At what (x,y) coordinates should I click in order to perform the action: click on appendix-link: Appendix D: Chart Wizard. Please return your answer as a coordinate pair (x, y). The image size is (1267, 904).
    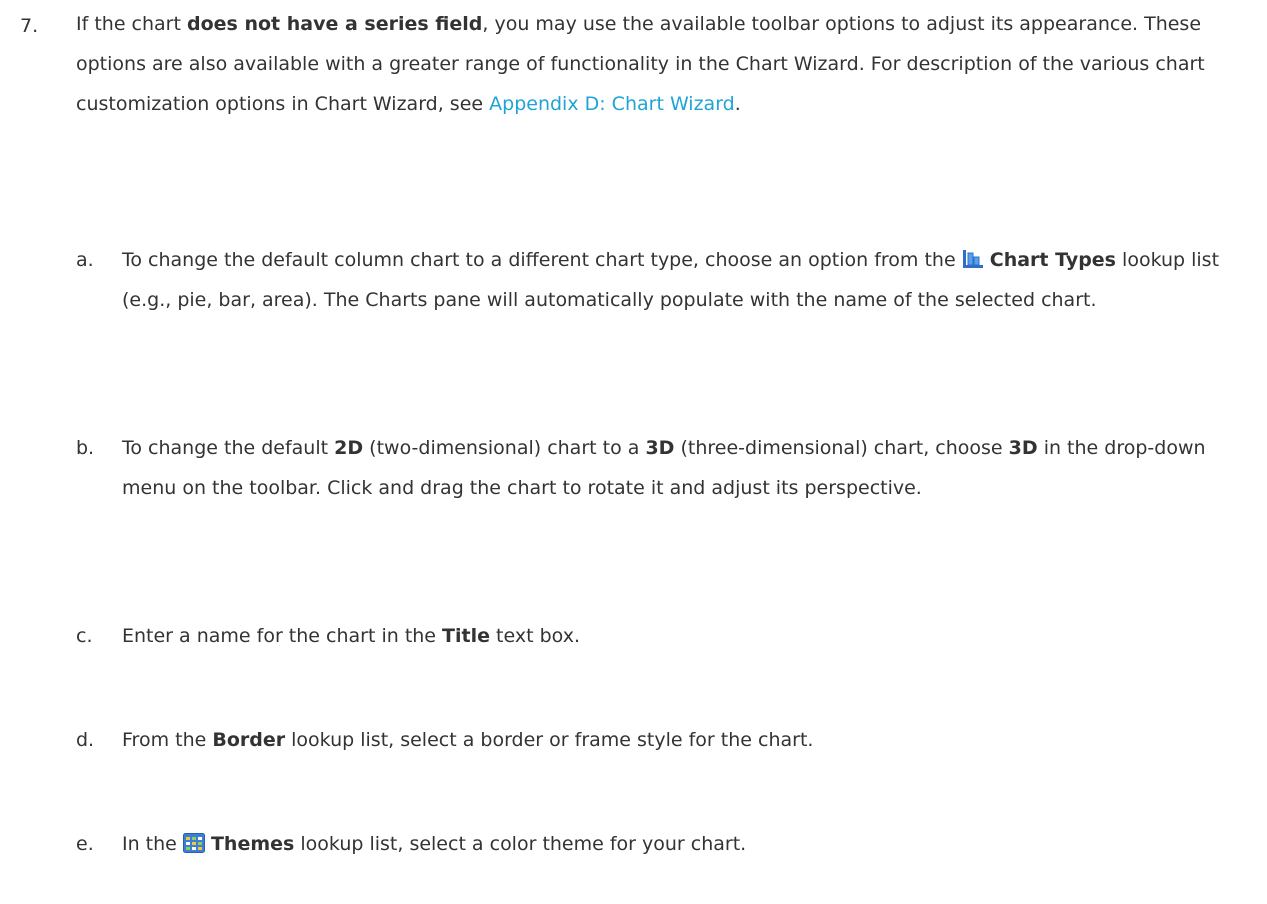
    Looking at the image, I should click on (612, 104).